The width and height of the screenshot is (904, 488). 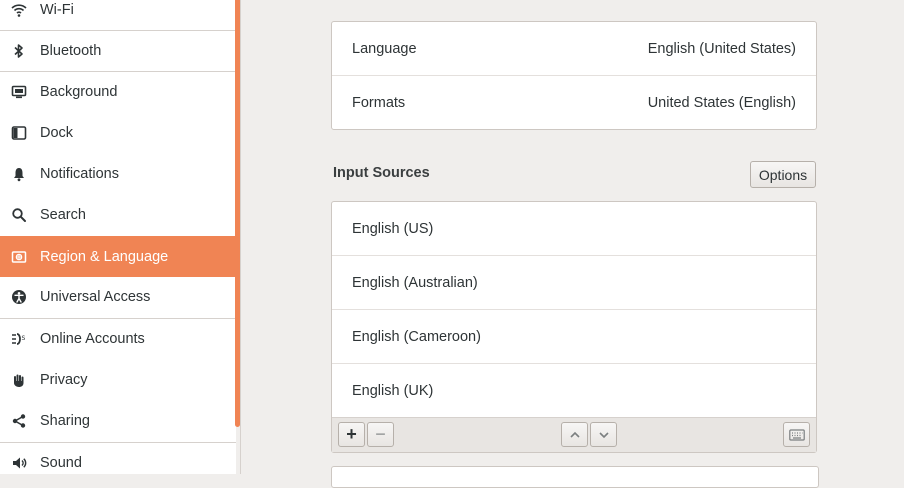 What do you see at coordinates (118, 380) in the screenshot?
I see `sidebar-item-privacy: Privacy` at bounding box center [118, 380].